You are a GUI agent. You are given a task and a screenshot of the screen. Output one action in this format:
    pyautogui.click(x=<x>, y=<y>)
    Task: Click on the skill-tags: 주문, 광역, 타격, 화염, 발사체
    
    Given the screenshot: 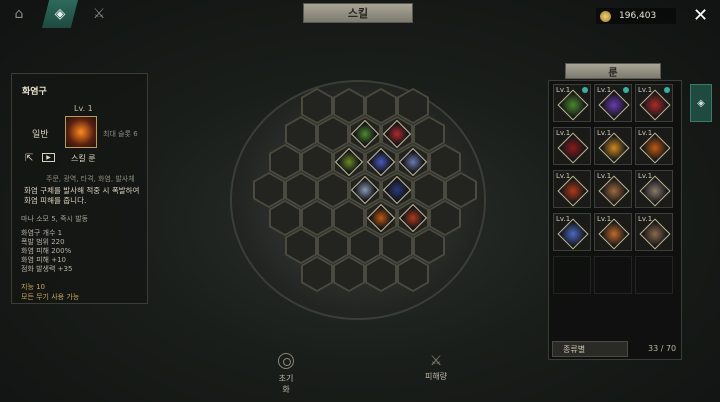 What is the action you would take?
    pyautogui.click(x=90, y=179)
    